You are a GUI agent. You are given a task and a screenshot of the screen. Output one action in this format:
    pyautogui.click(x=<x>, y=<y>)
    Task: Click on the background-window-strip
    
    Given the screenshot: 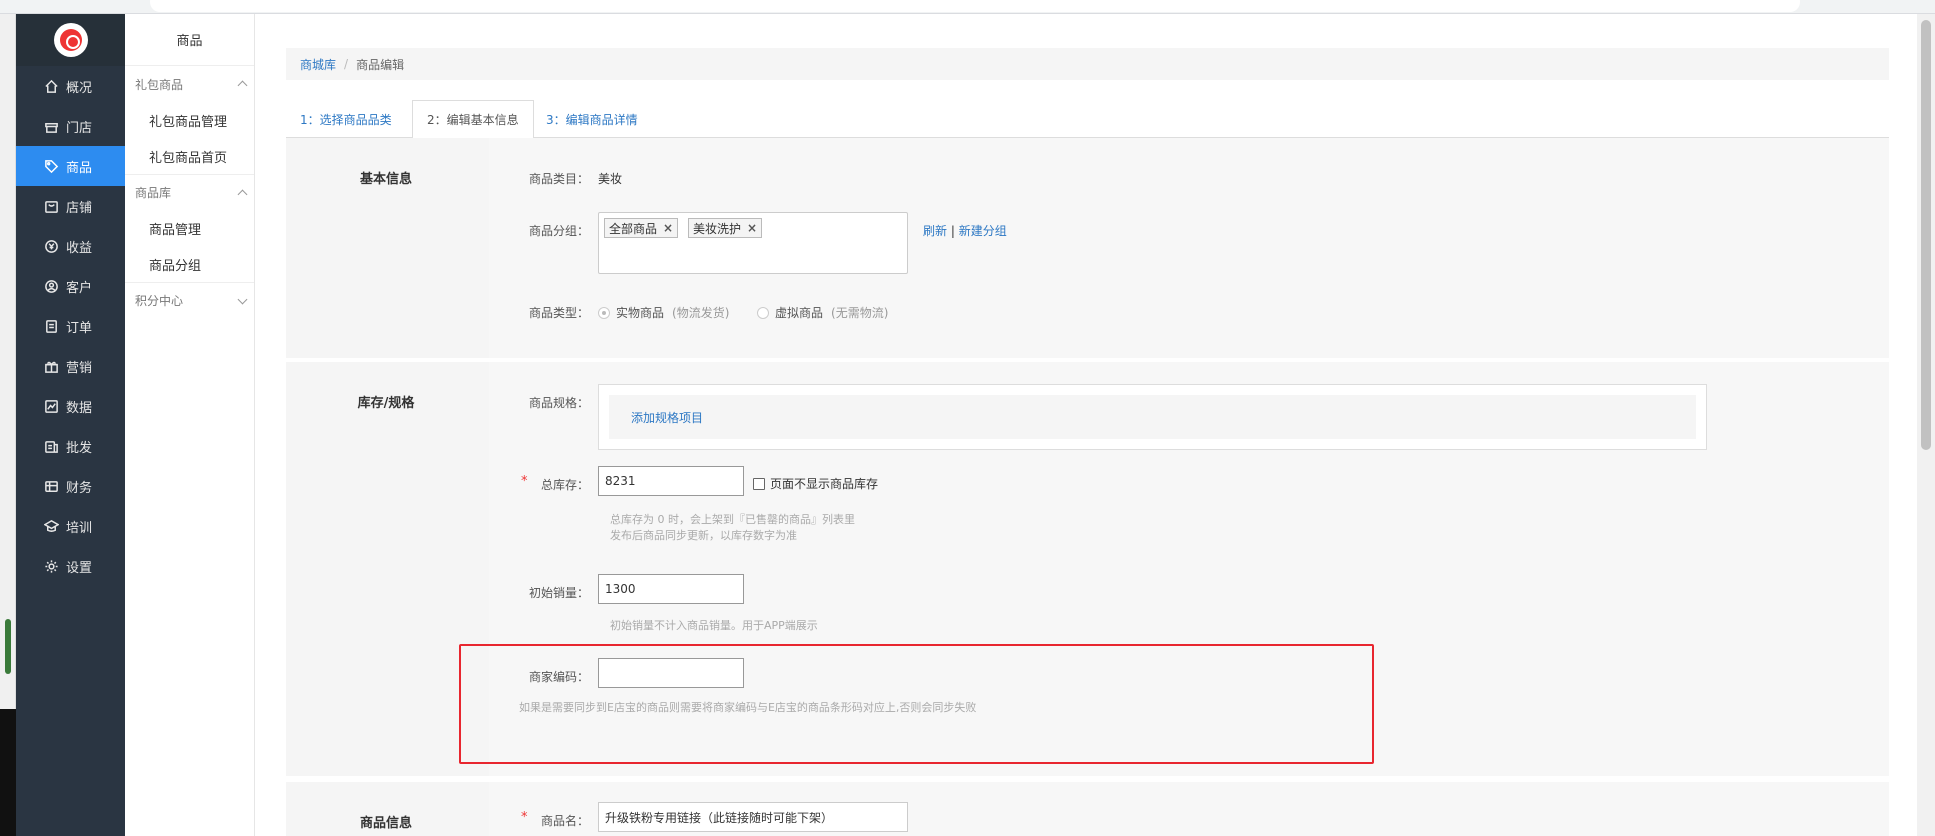 What is the action you would take?
    pyautogui.click(x=8, y=425)
    